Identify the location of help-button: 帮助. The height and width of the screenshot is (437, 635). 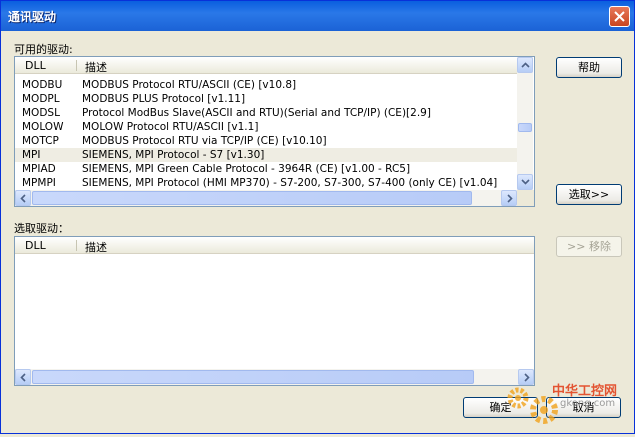
(589, 67).